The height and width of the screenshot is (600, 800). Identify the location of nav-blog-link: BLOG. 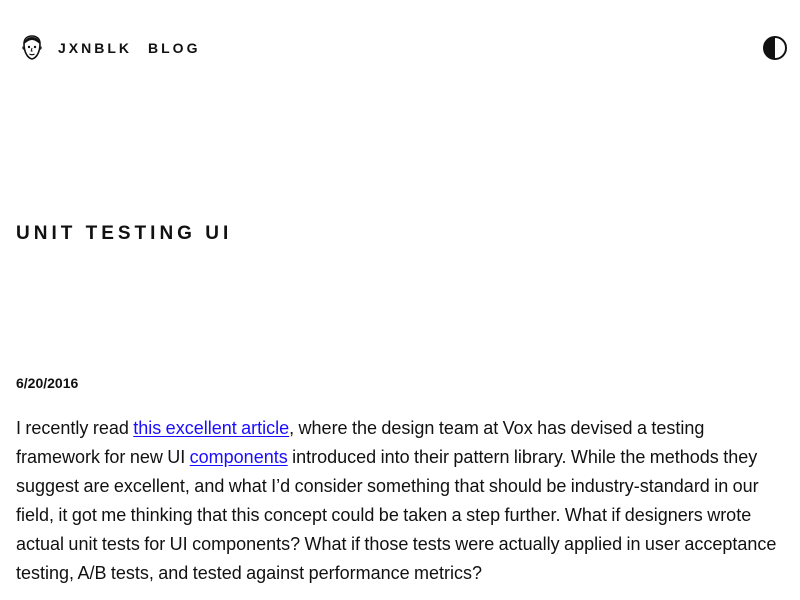
(174, 48).